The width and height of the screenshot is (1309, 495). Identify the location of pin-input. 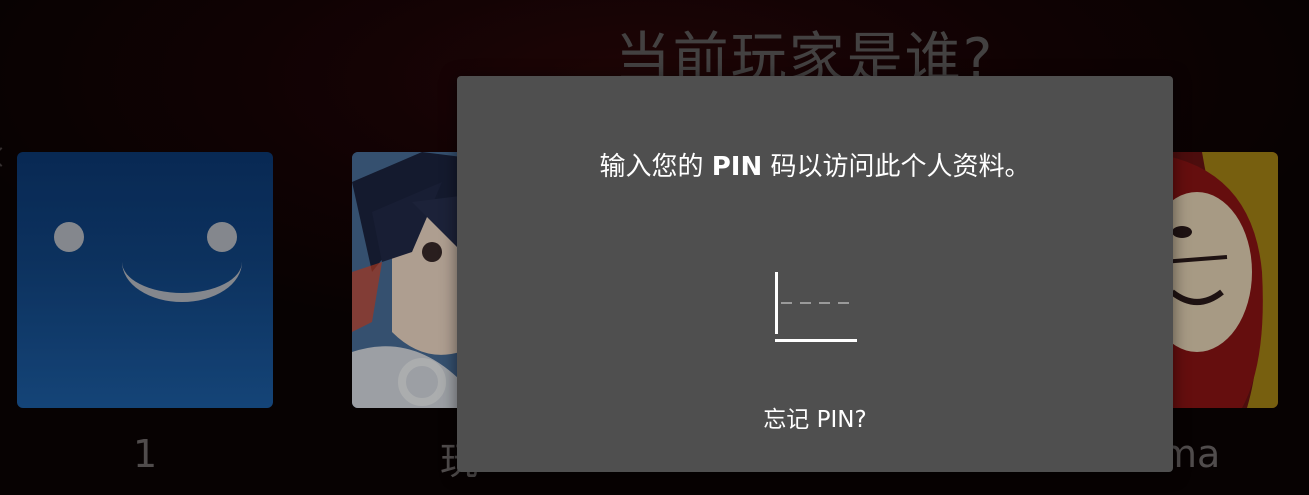
(816, 307).